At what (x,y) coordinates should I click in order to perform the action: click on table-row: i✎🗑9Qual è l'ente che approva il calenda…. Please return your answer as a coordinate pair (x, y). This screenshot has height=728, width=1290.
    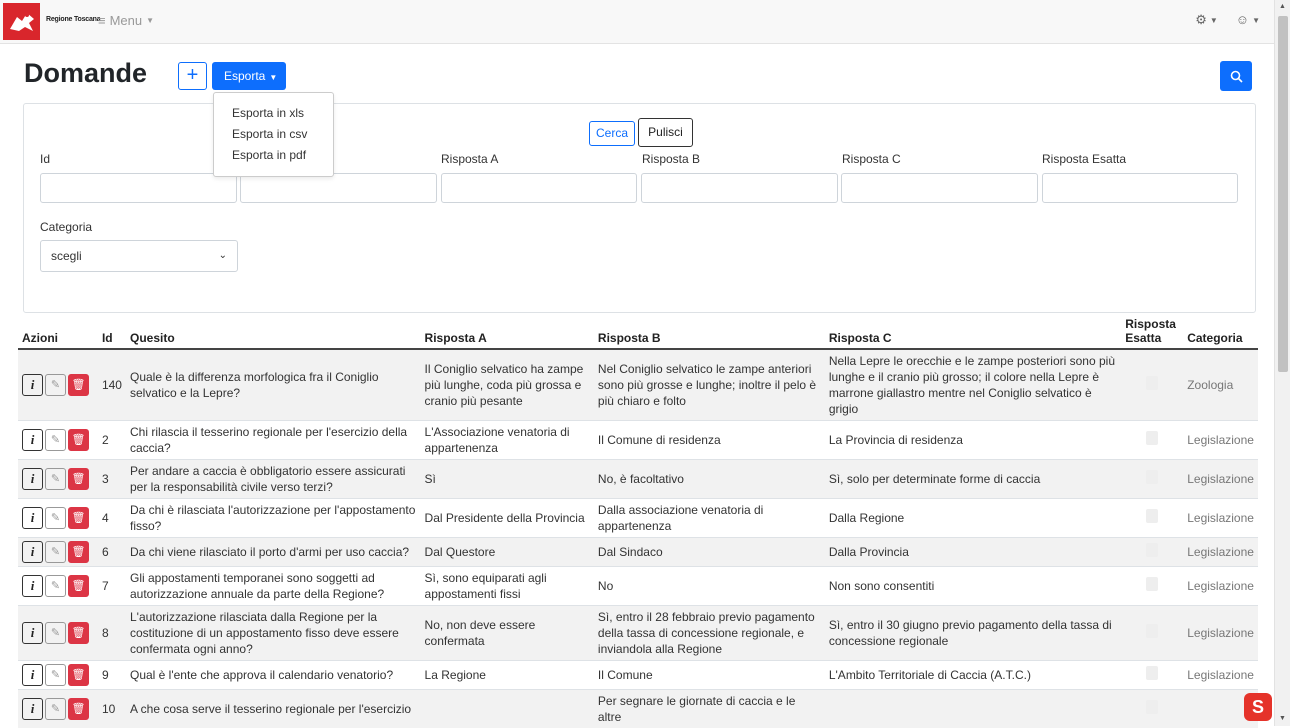
    Looking at the image, I should click on (638, 675).